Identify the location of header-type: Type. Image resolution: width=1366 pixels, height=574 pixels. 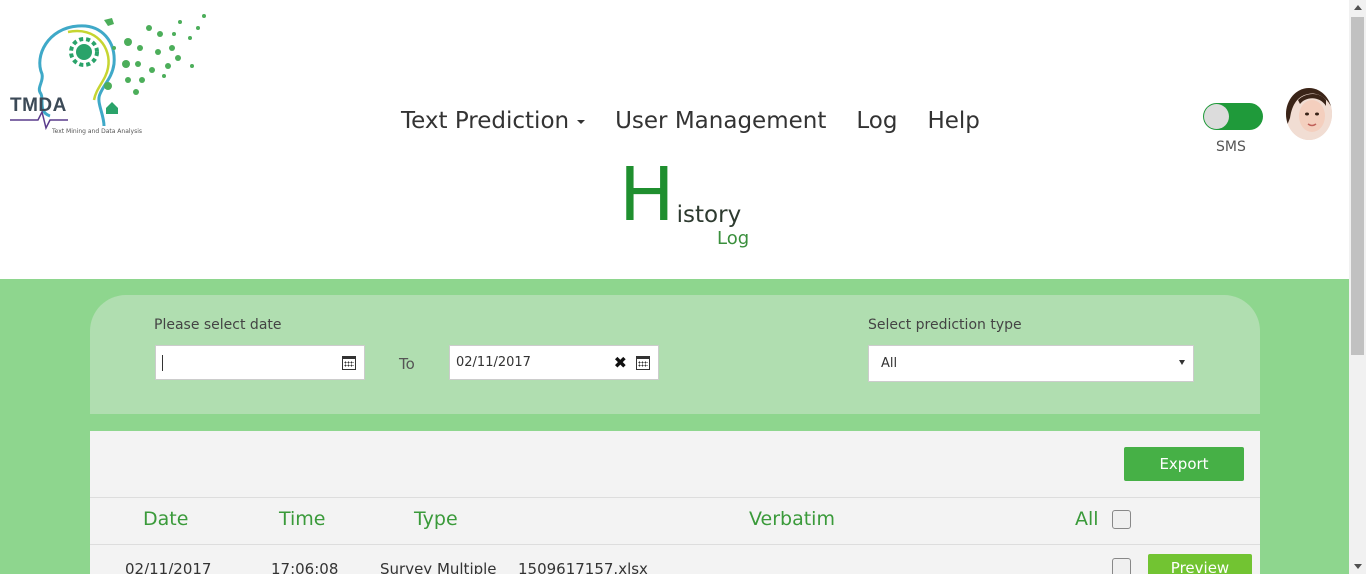
(436, 519).